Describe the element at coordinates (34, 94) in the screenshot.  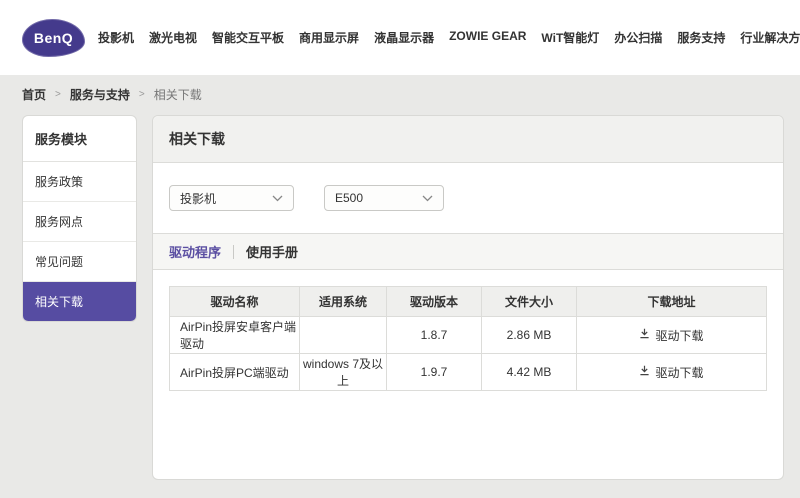
I see `breadcrumb-home: 首页` at that location.